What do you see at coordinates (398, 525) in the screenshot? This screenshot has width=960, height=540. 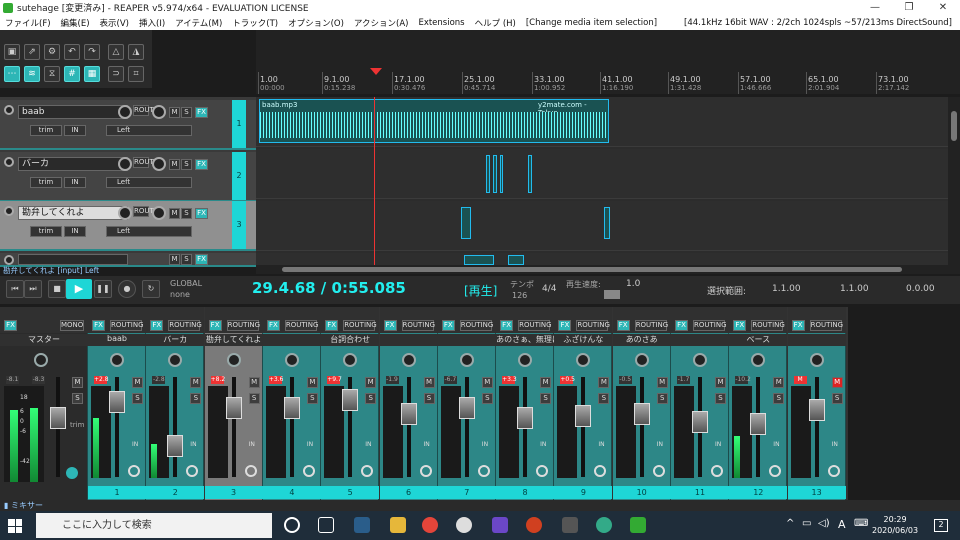 I see `explorer-icon` at bounding box center [398, 525].